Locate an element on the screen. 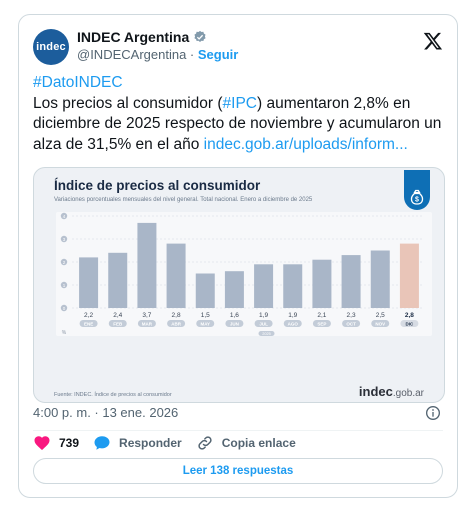  x-tick-label: NOV is located at coordinates (380, 324).